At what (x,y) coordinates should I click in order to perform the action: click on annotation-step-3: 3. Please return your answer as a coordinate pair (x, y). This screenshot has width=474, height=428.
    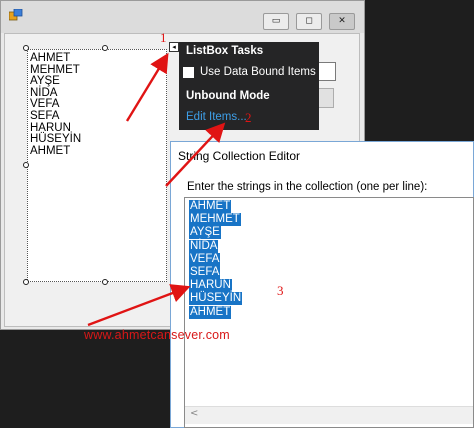
    Looking at the image, I should click on (280, 290).